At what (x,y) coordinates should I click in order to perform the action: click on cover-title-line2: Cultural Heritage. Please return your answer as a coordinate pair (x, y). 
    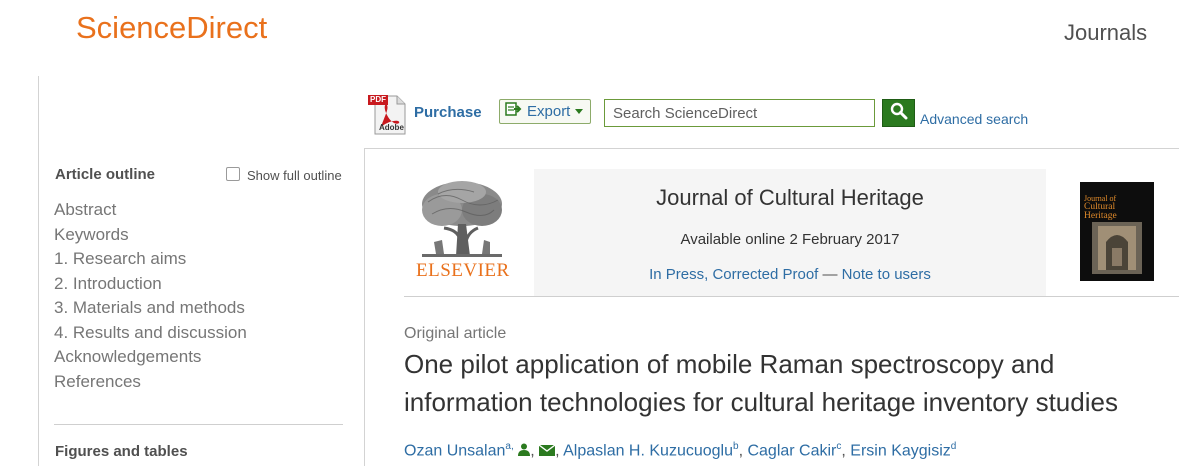
    Looking at the image, I should click on (1100, 211).